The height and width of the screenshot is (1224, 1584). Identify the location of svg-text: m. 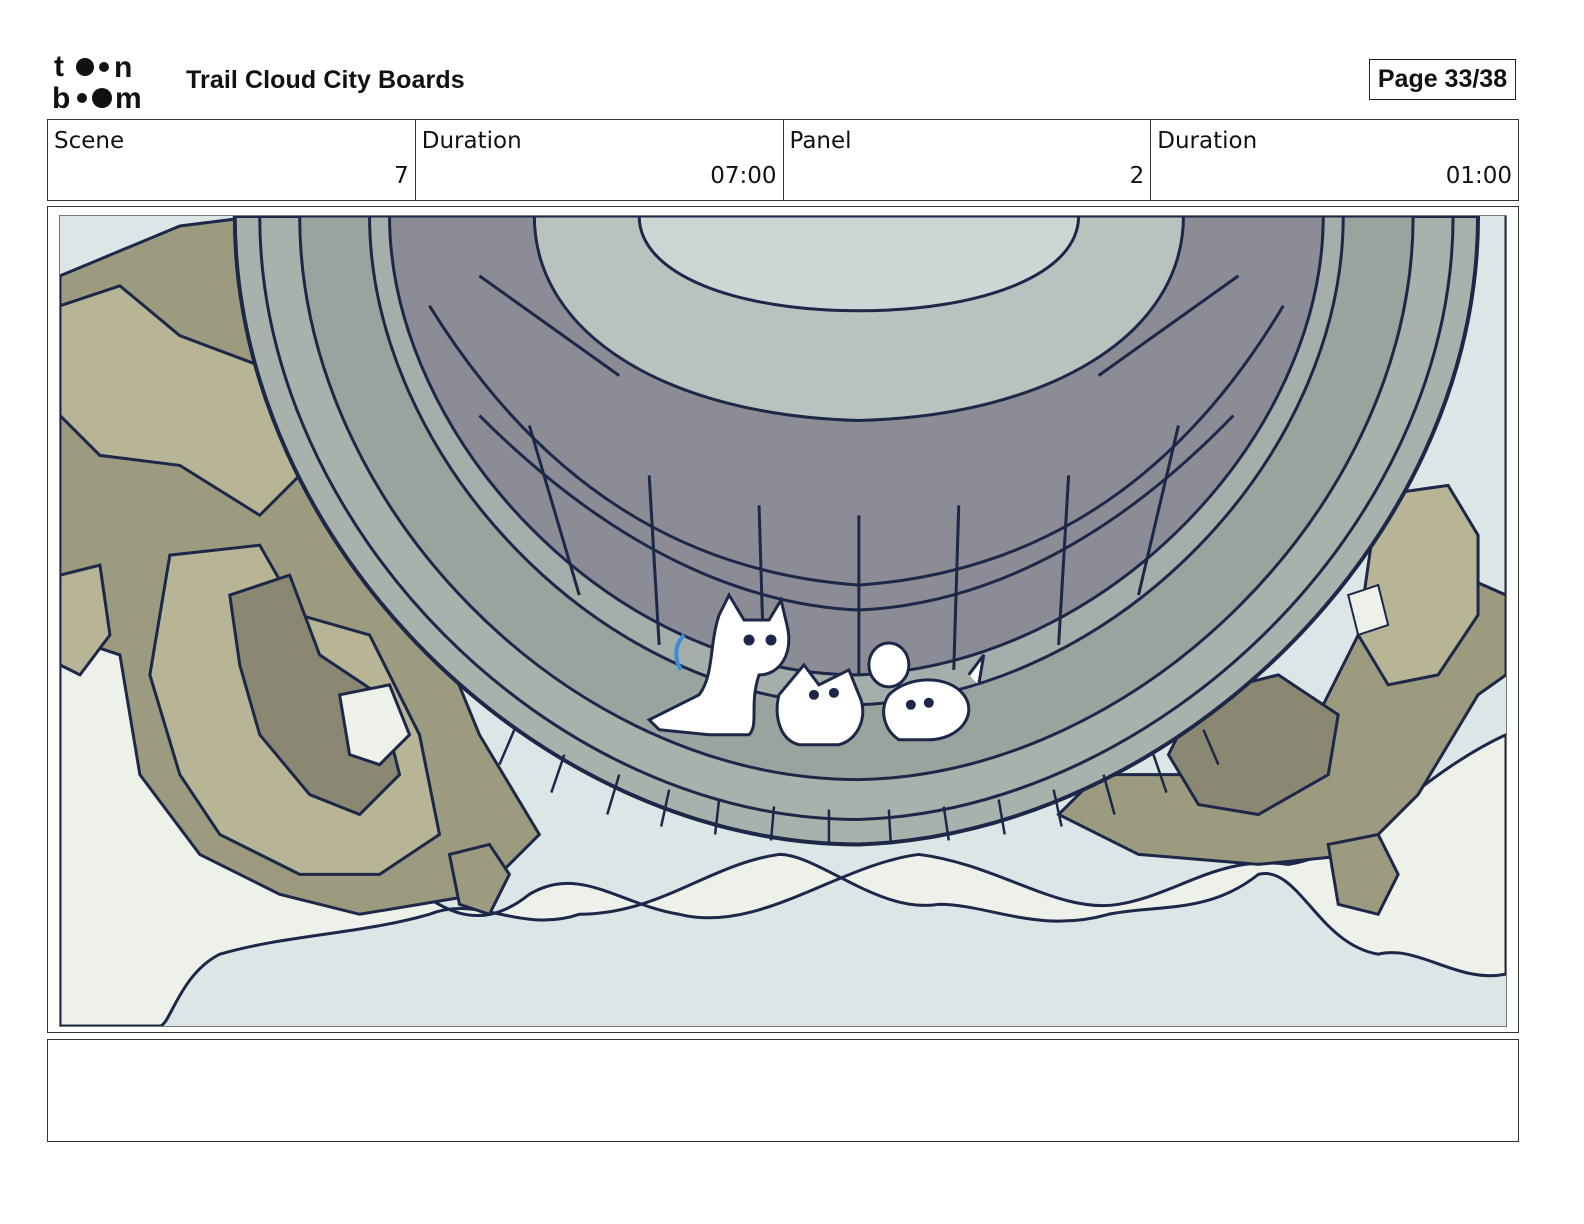
(128, 97).